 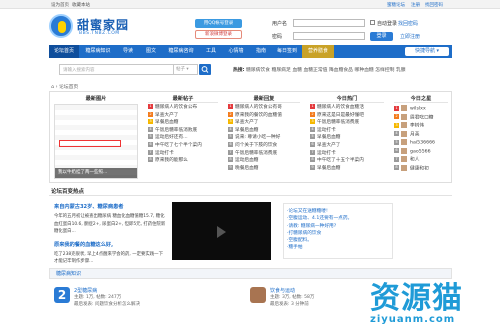 I want to click on login-button: 登录, so click(x=381, y=36).